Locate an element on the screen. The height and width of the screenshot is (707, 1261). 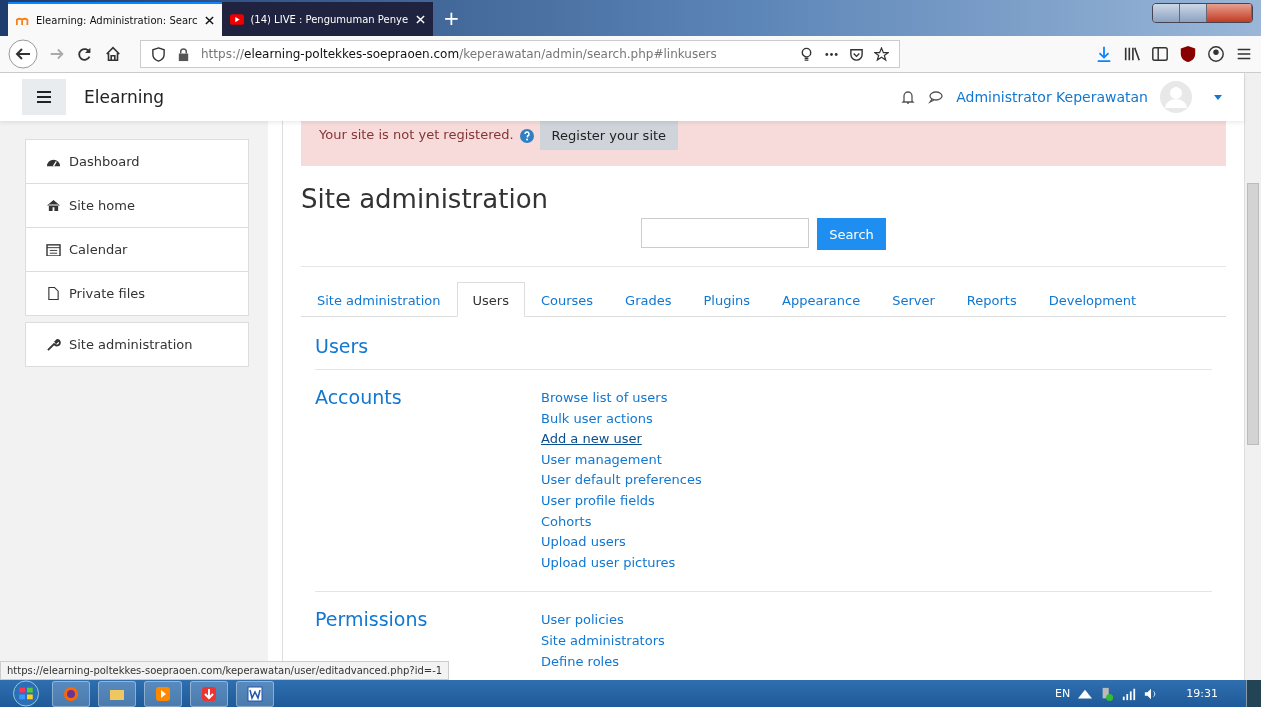
notice-text: Your site is not yet registered. is located at coordinates (416, 134).